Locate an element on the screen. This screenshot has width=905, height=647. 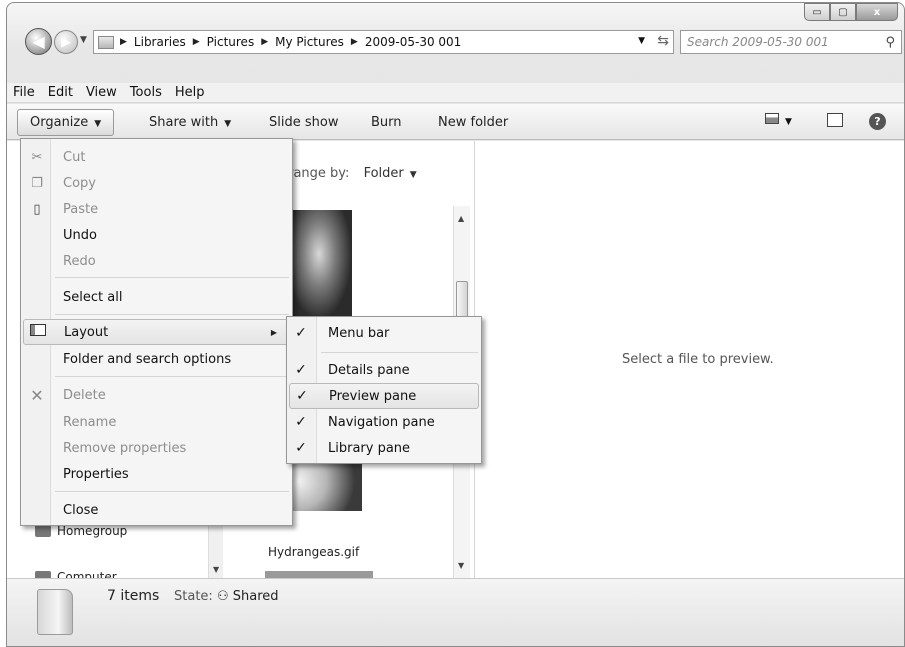
submenu-item-navigation-pane: ✓ Navigation pane is located at coordinates (384, 422).